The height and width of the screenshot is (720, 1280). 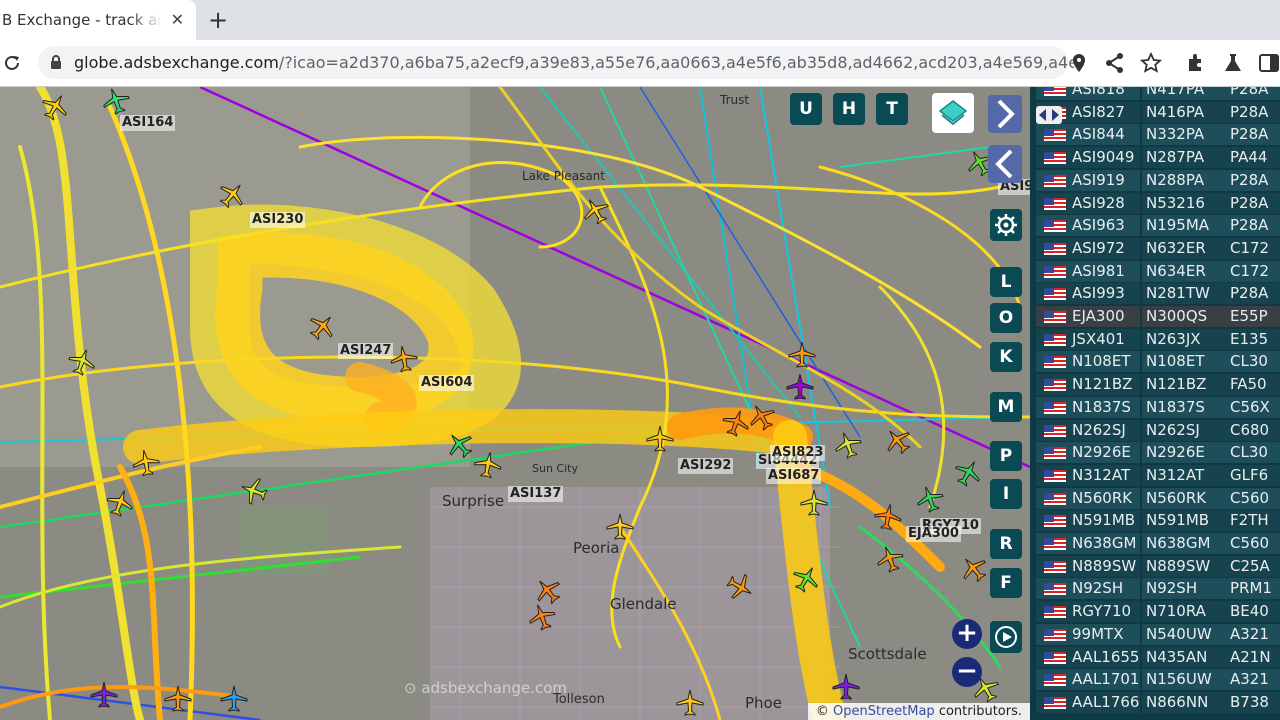 I want to click on registration-cell: N288PA, so click(x=1185, y=180).